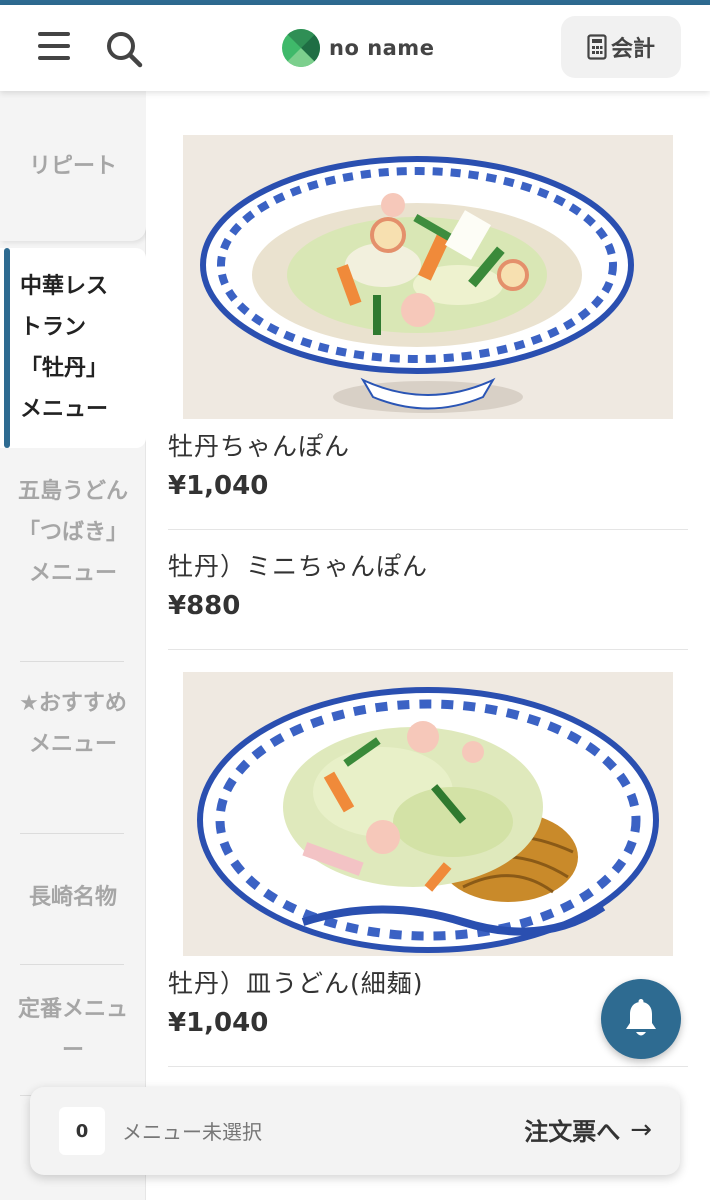 This screenshot has height=1200, width=710. Describe the element at coordinates (355, 1131) in the screenshot. I see `order-summary-bar: 0 メニュー未選択 注文票へ →` at that location.